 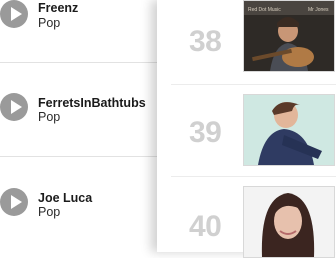 I want to click on thumb-caption-left: Red Dot Music, so click(x=264, y=10).